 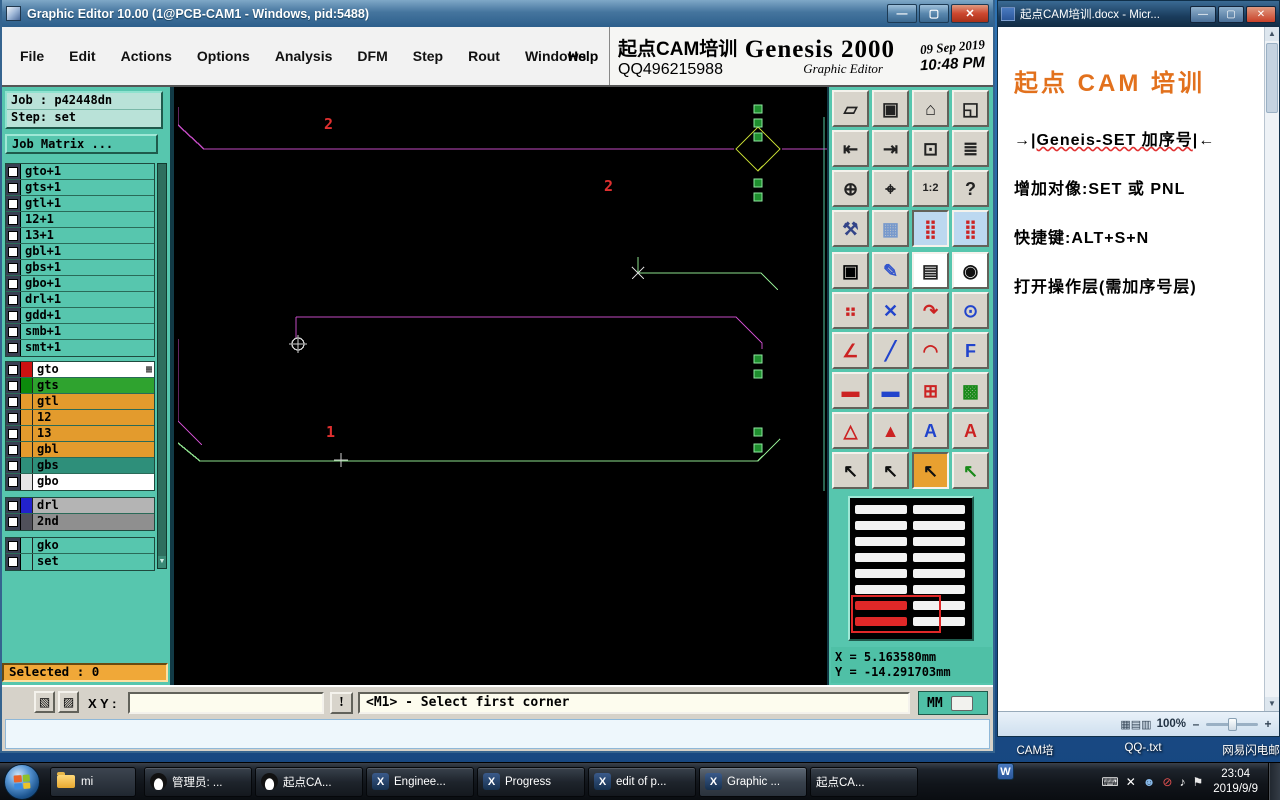 What do you see at coordinates (970, 228) in the screenshot?
I see `highlight-pads-alt-icon: ⣿` at bounding box center [970, 228].